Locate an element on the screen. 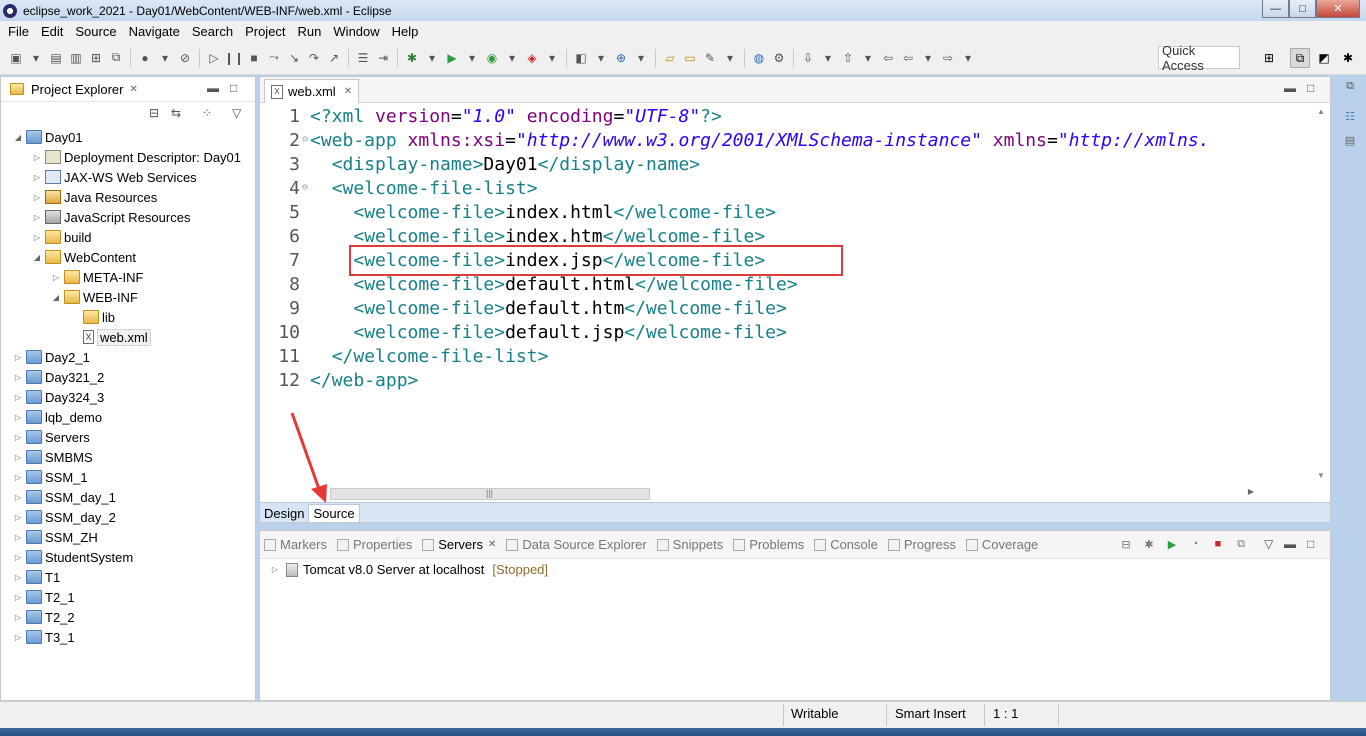 The width and height of the screenshot is (1366, 736). tab-progress: Progress is located at coordinates (921, 544).